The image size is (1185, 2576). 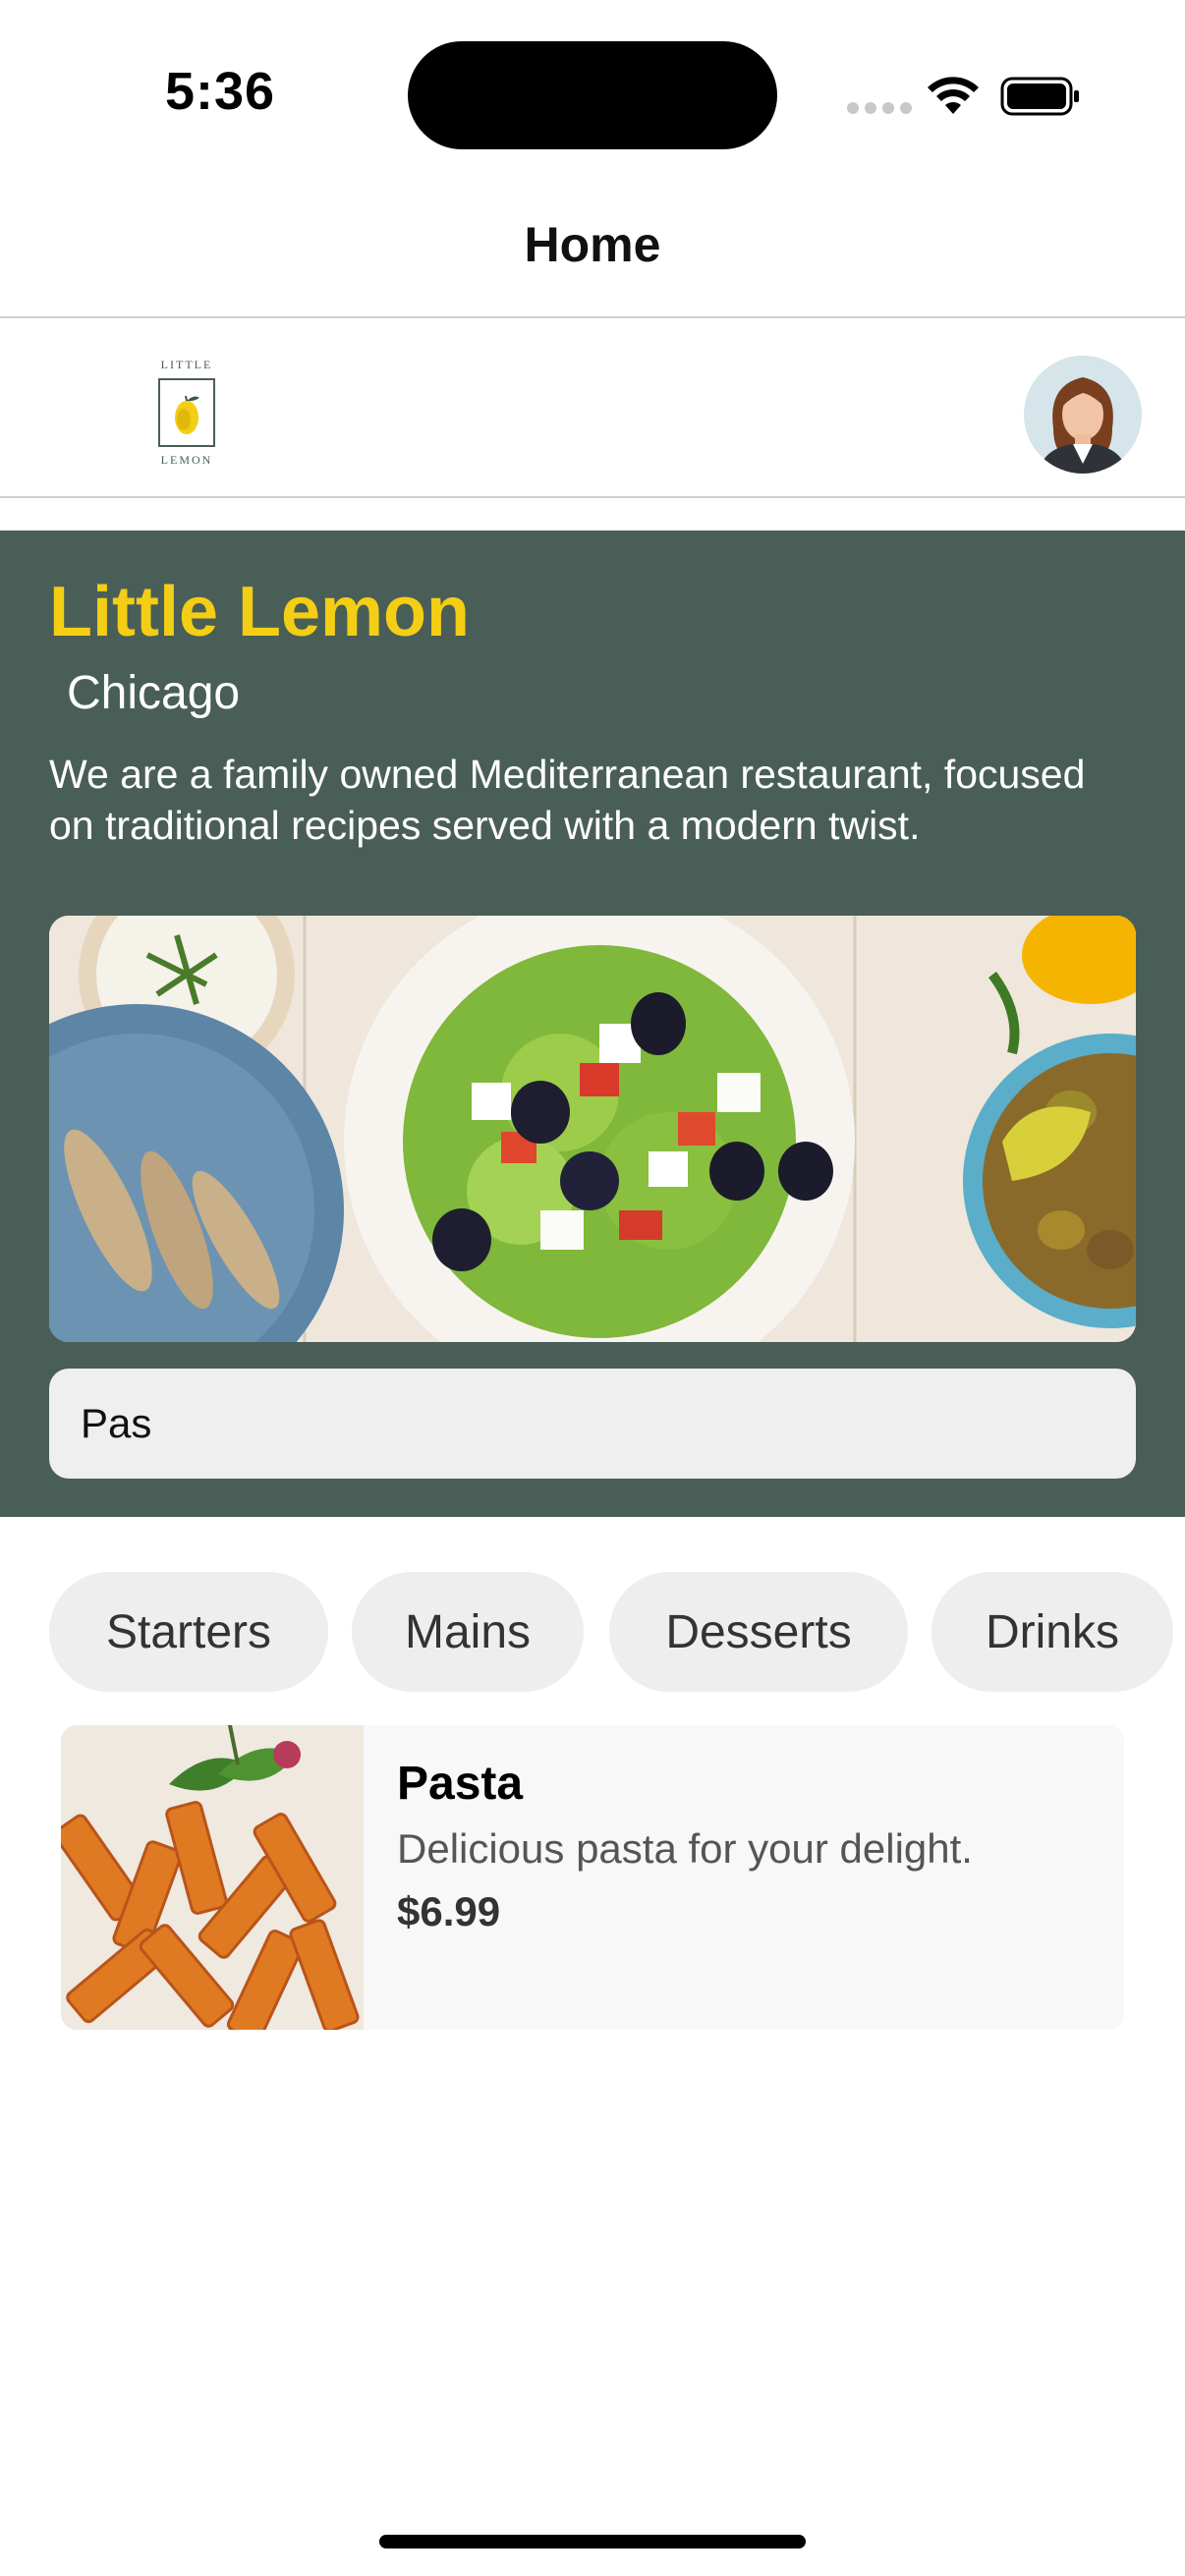 I want to click on battery-icon, so click(x=1040, y=96).